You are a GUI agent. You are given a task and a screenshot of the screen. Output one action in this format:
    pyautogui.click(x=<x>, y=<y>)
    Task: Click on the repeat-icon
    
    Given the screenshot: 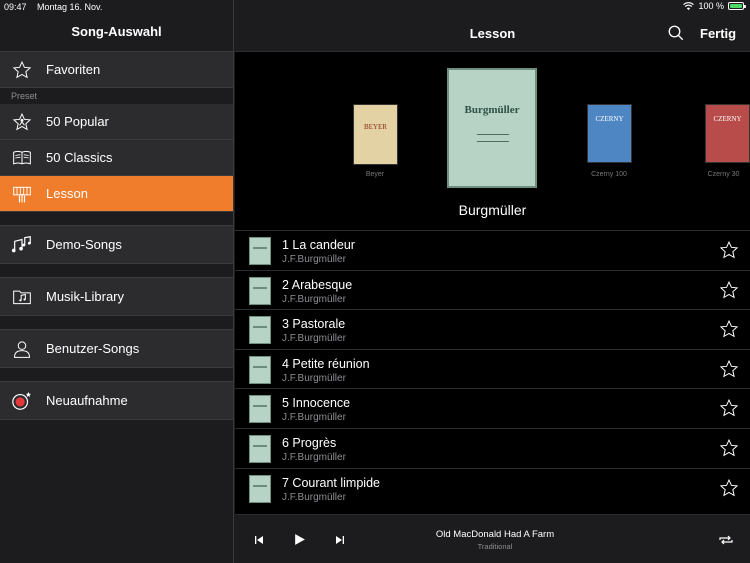 What is the action you would take?
    pyautogui.click(x=726, y=540)
    